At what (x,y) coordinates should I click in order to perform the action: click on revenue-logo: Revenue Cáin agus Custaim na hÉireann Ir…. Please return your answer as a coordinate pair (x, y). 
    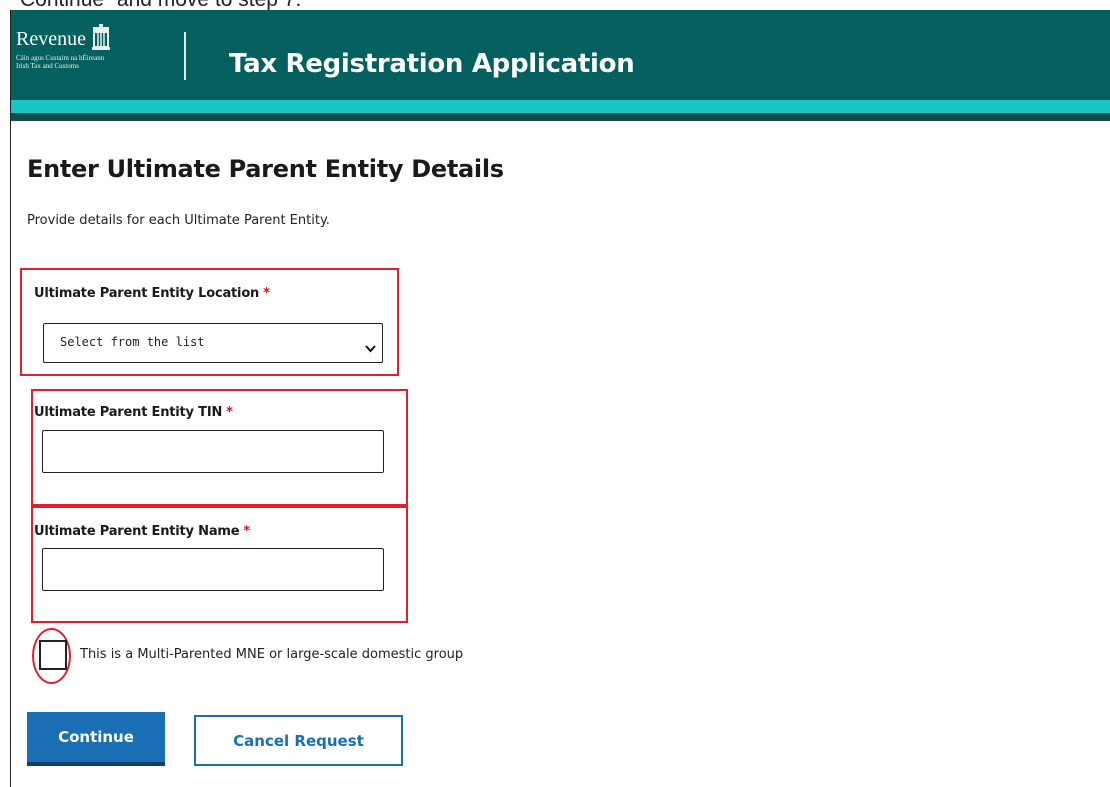
    Looking at the image, I should click on (64, 47).